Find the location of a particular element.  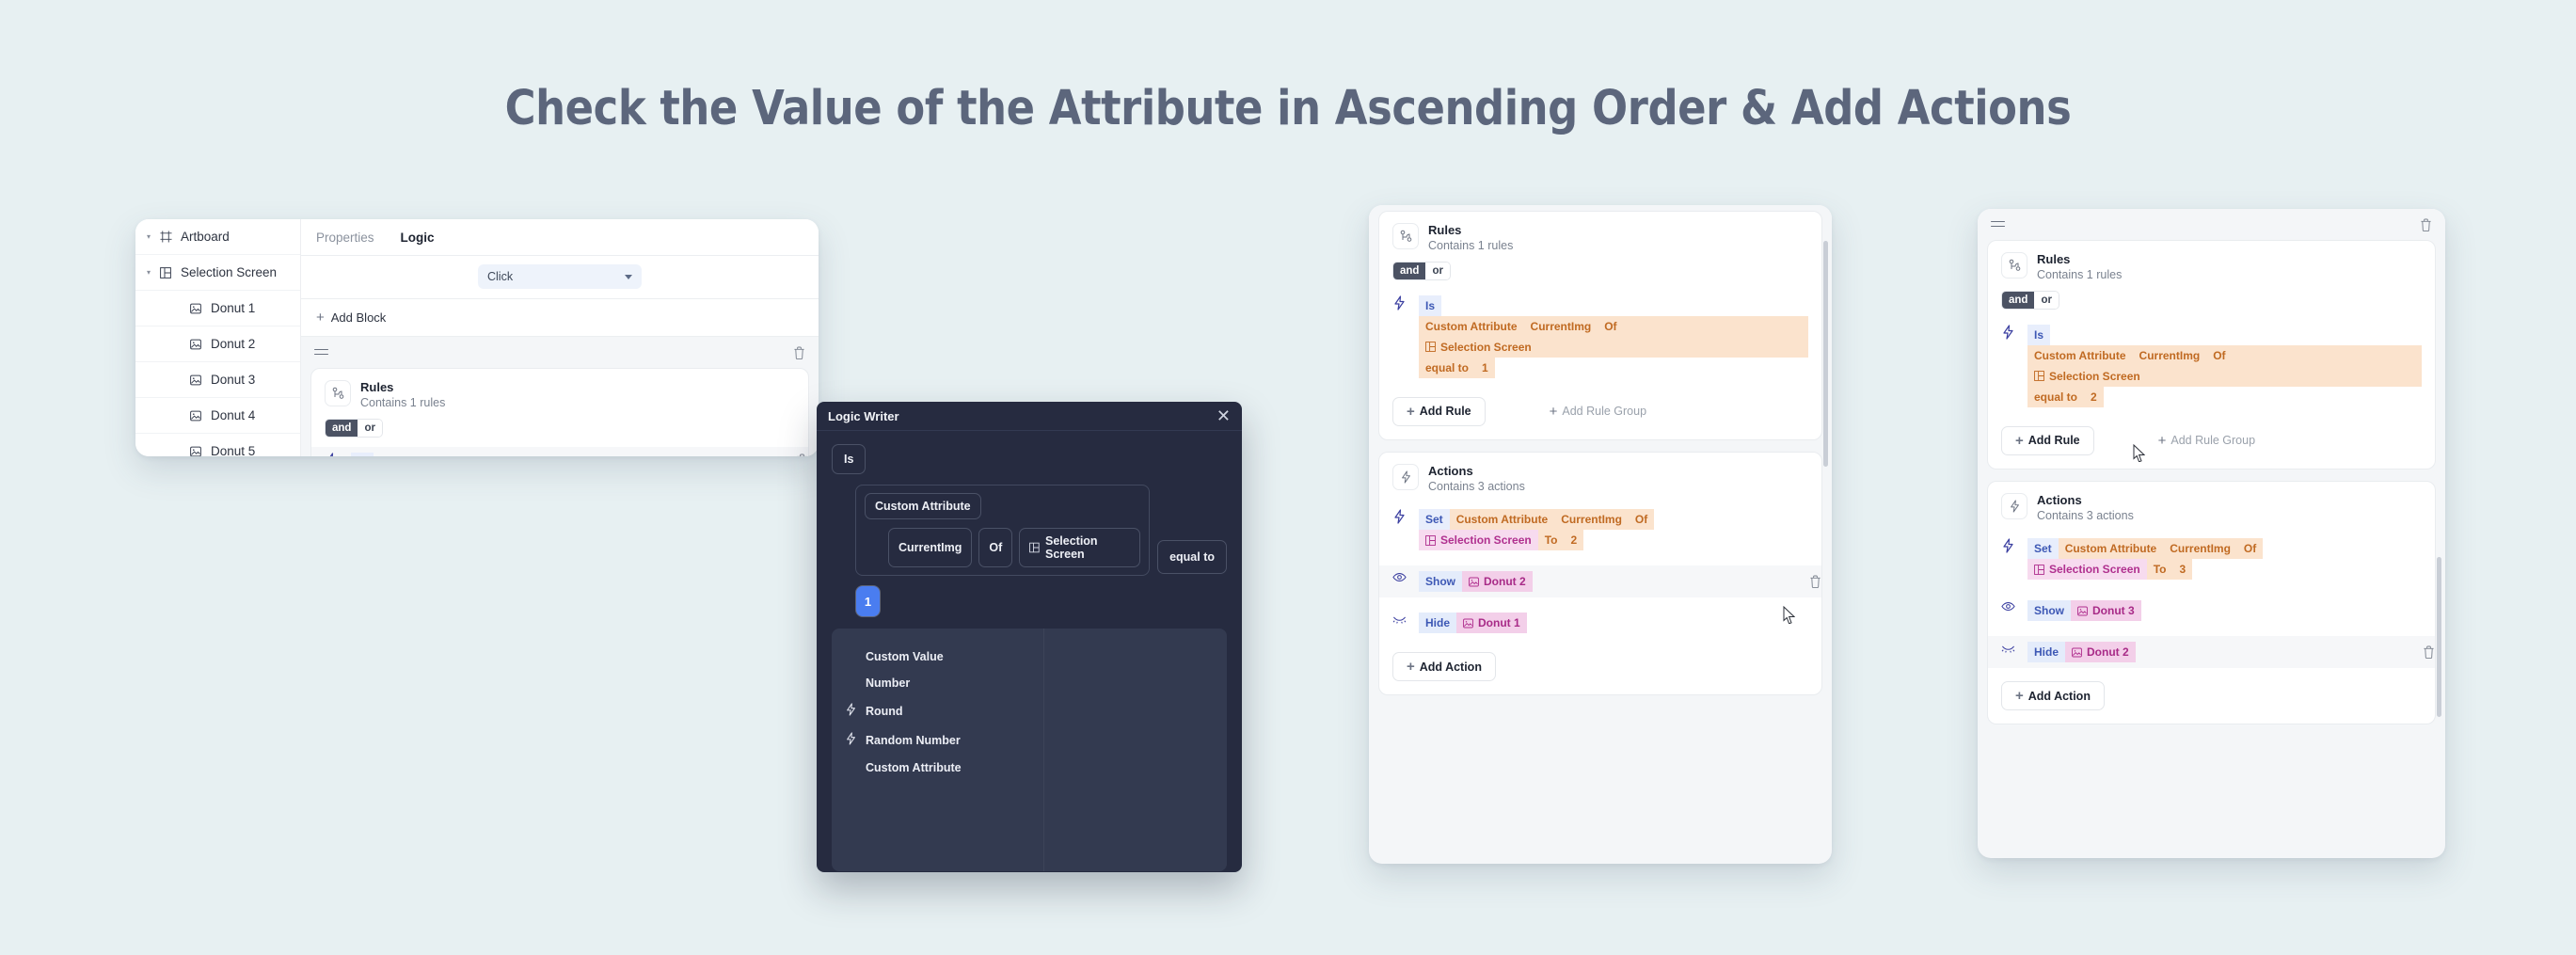

modal-operator: Is is located at coordinates (849, 459).